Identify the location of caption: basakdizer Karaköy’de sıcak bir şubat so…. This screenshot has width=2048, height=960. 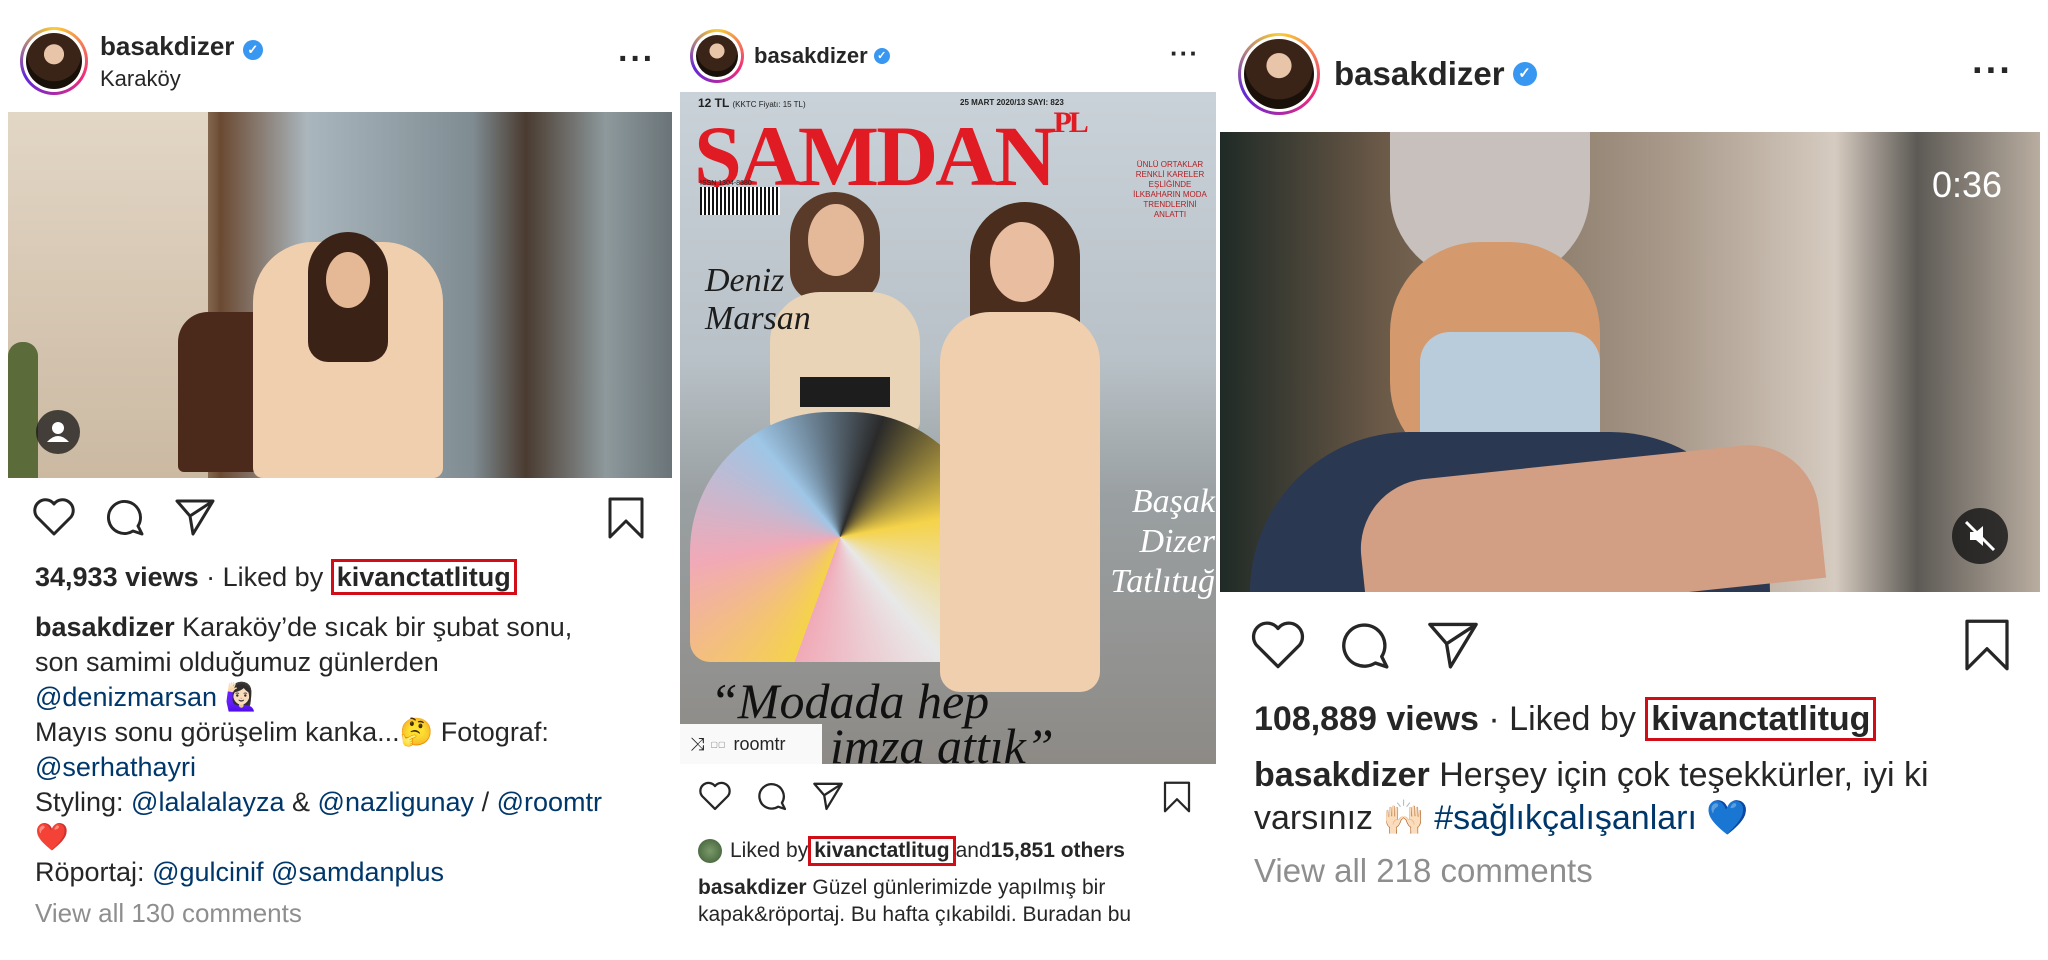
(318, 749).